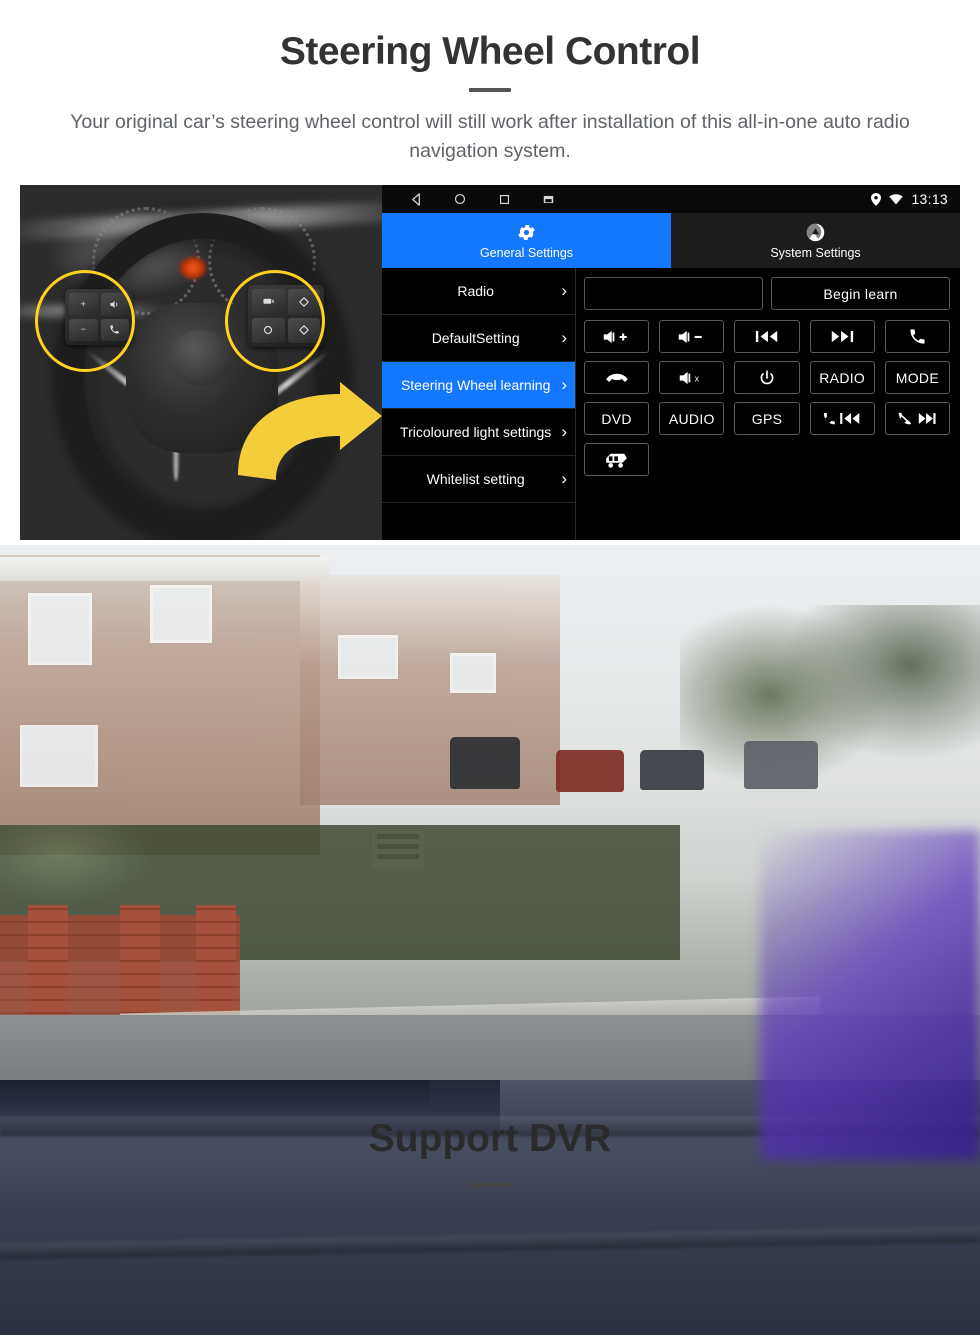 Image resolution: width=980 pixels, height=1335 pixels. I want to click on key-next-track, so click(842, 336).